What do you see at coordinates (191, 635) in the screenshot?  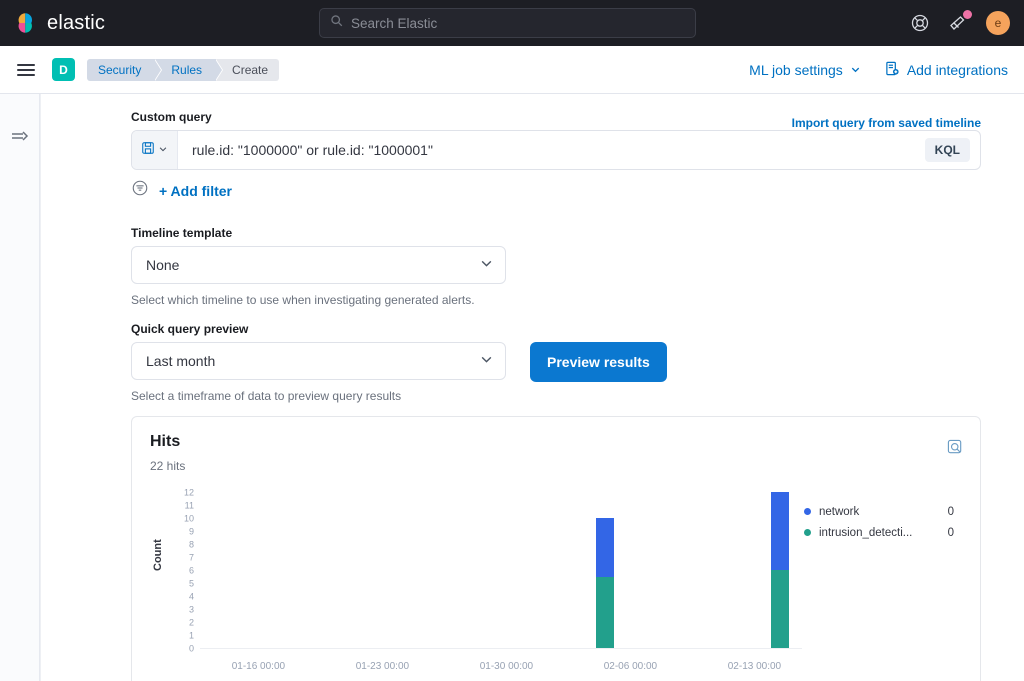 I see `chart-y-tick: 1` at bounding box center [191, 635].